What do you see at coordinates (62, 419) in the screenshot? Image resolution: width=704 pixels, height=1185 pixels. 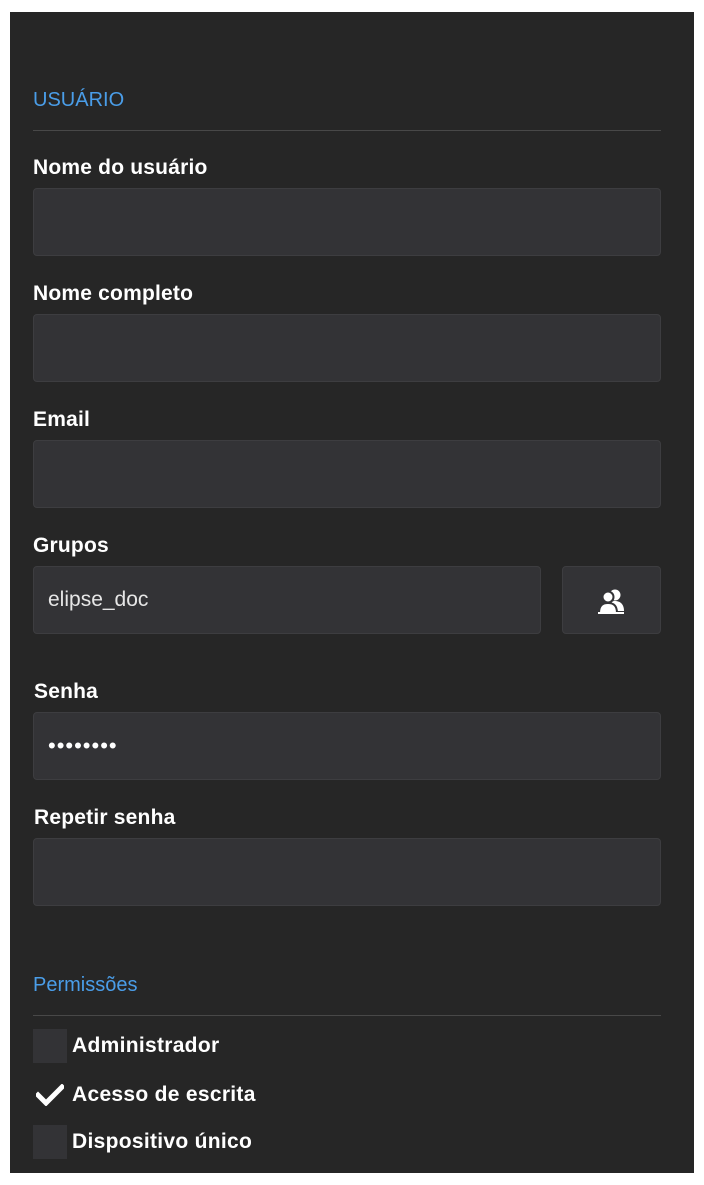 I see `email-label: Email` at bounding box center [62, 419].